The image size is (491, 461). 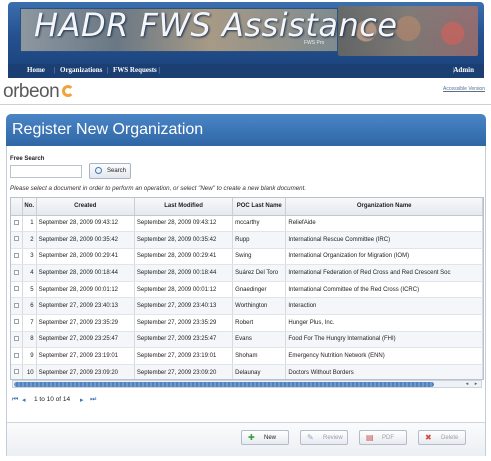 I want to click on page-title: Register New Organization, so click(x=108, y=129).